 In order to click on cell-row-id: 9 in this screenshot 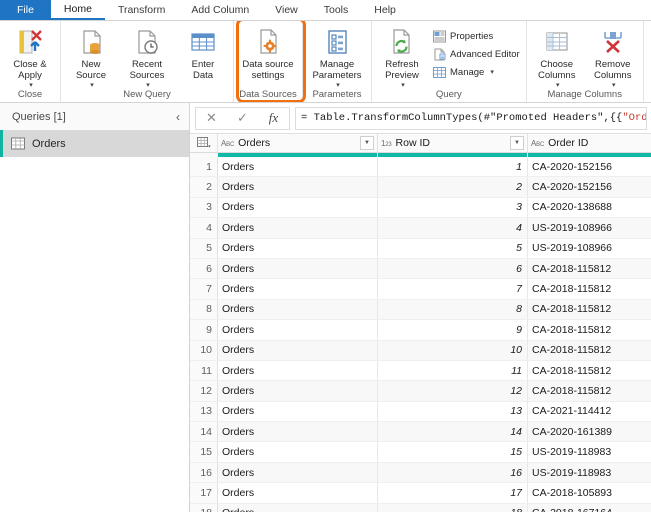, I will do `click(453, 330)`.